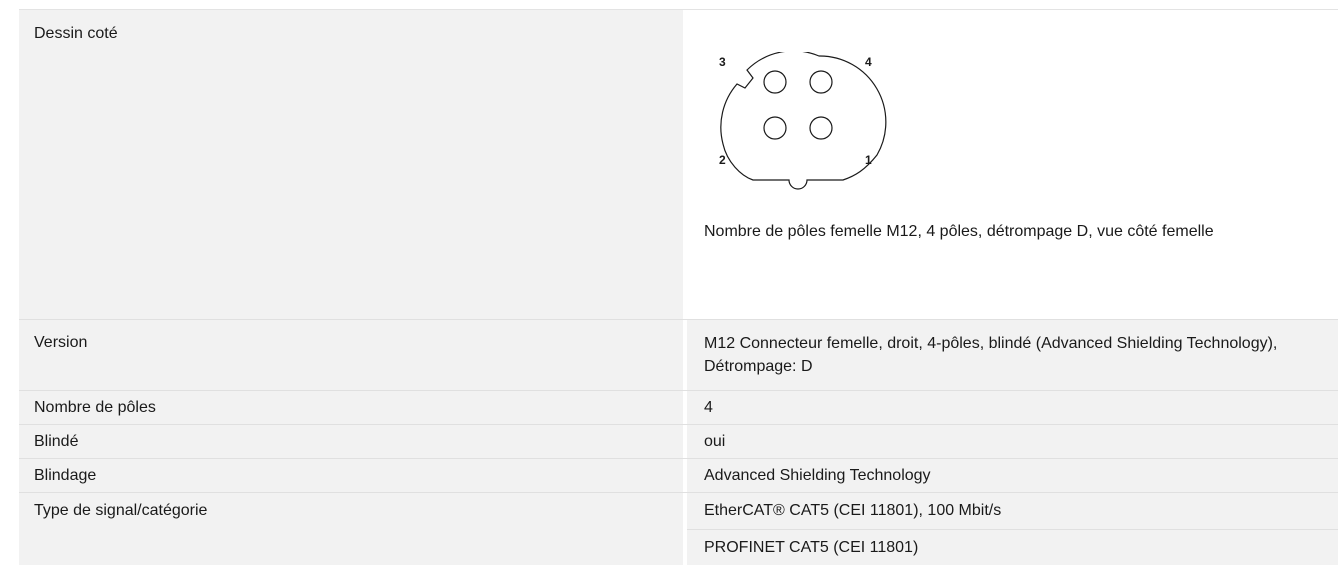 This screenshot has width=1338, height=582. I want to click on spec-value: oui, so click(1012, 441).